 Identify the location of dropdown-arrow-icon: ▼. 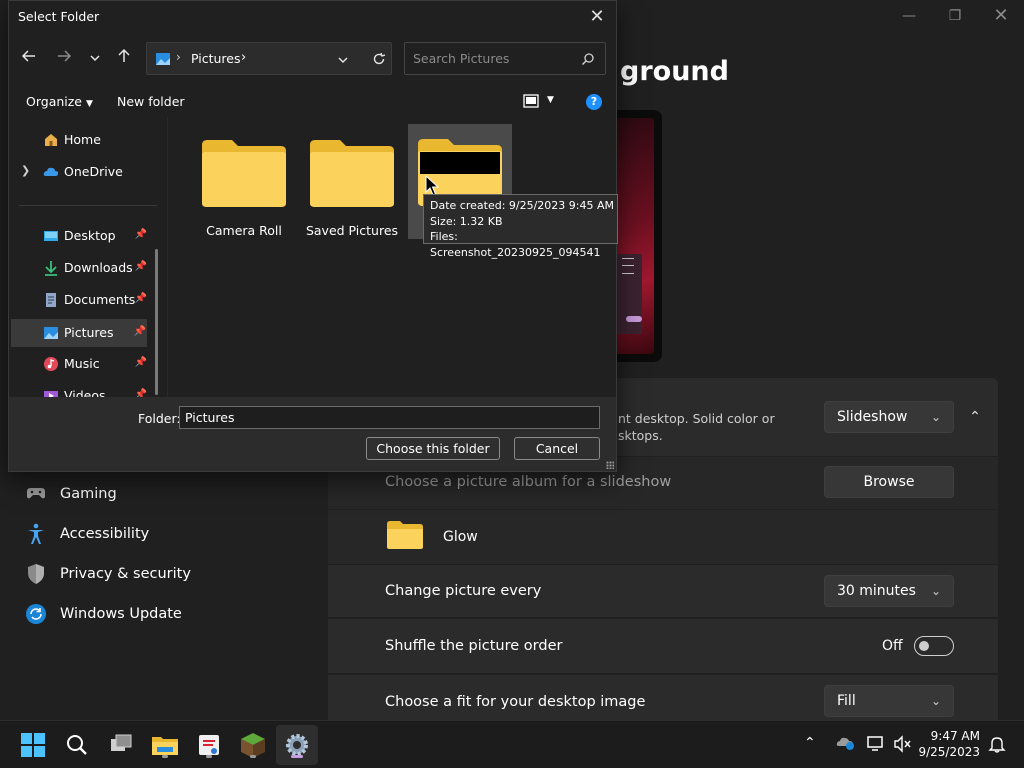
(89, 104).